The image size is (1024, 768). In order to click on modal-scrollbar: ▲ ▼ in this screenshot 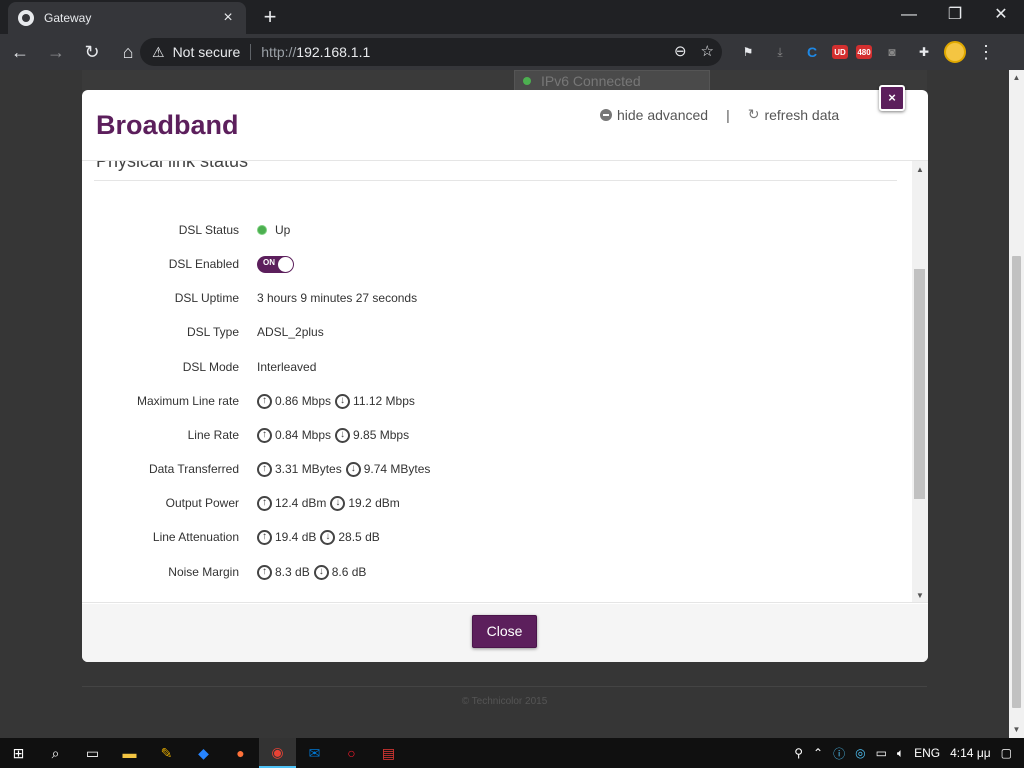, I will do `click(920, 381)`.